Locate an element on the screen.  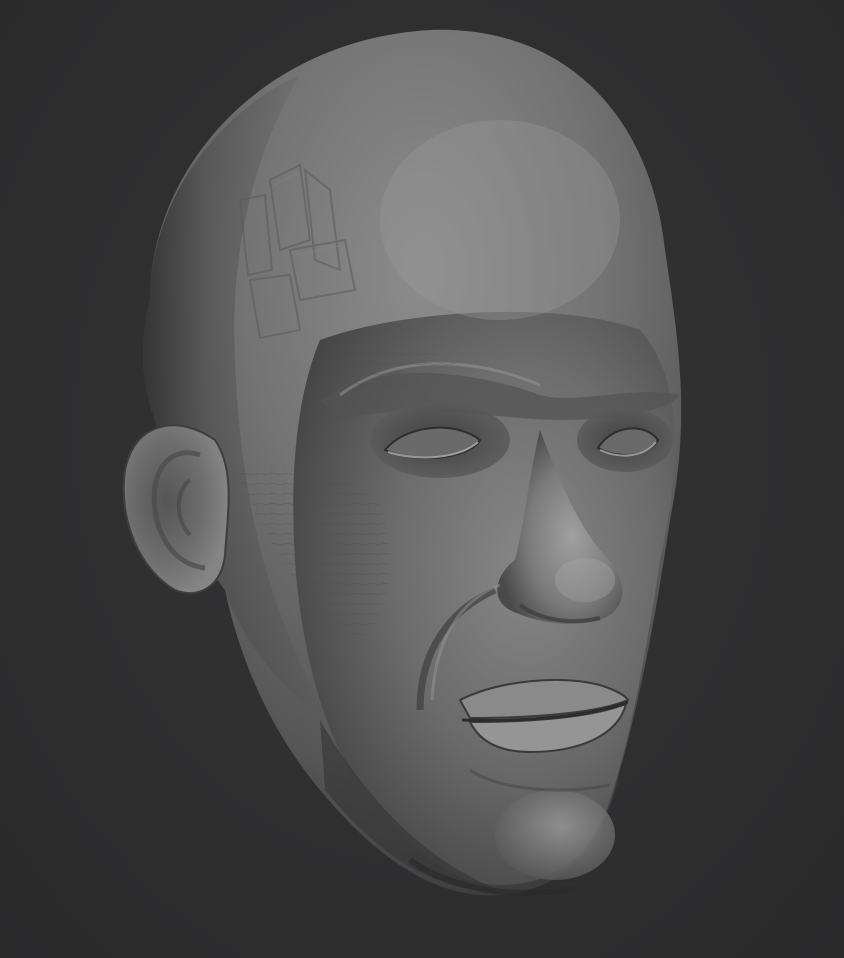
forehead-highlight is located at coordinates (500, 220).